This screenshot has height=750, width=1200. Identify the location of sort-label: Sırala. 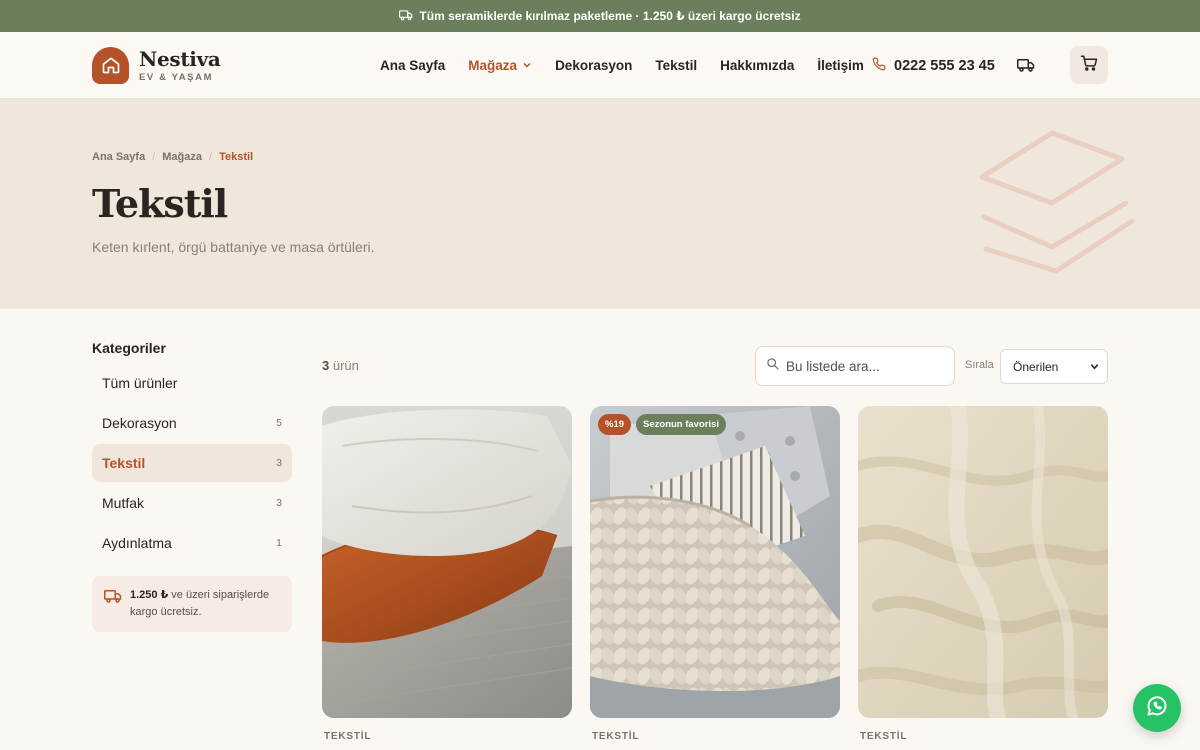
(979, 365).